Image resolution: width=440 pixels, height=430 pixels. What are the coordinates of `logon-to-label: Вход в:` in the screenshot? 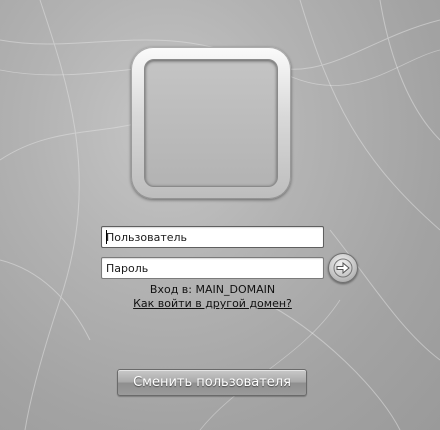 It's located at (170, 289).